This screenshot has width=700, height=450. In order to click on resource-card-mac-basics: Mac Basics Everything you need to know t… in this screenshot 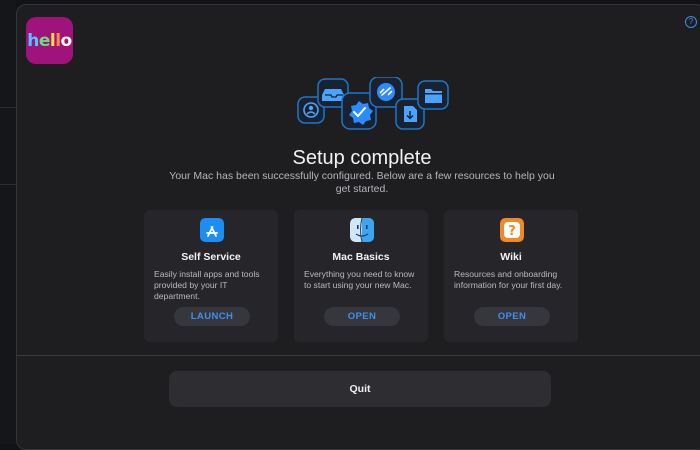, I will do `click(361, 276)`.